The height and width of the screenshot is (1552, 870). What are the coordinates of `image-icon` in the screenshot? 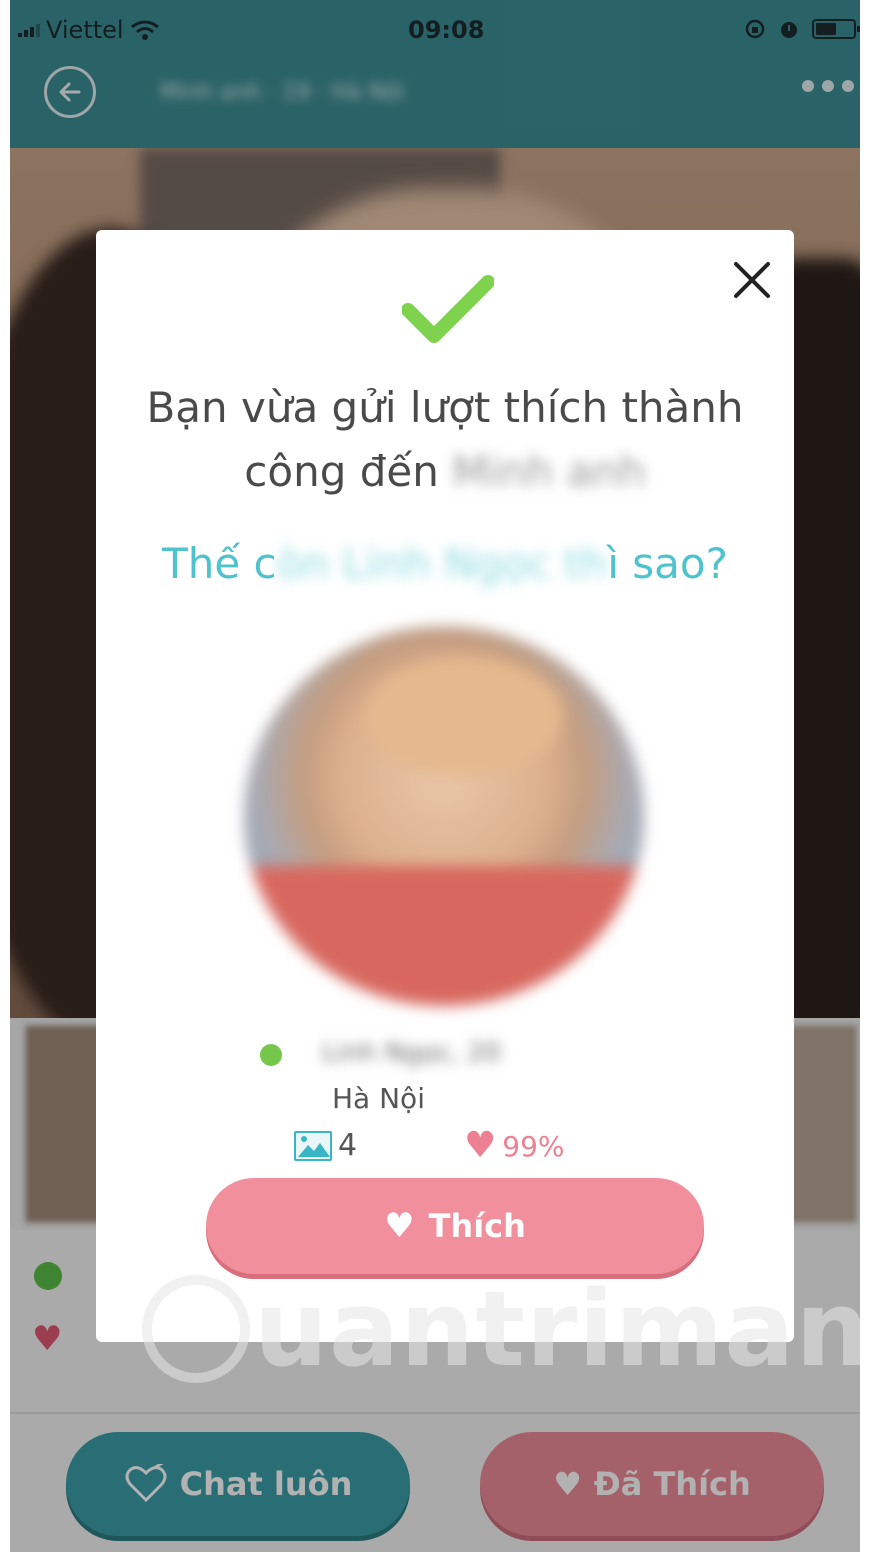 It's located at (313, 1145).